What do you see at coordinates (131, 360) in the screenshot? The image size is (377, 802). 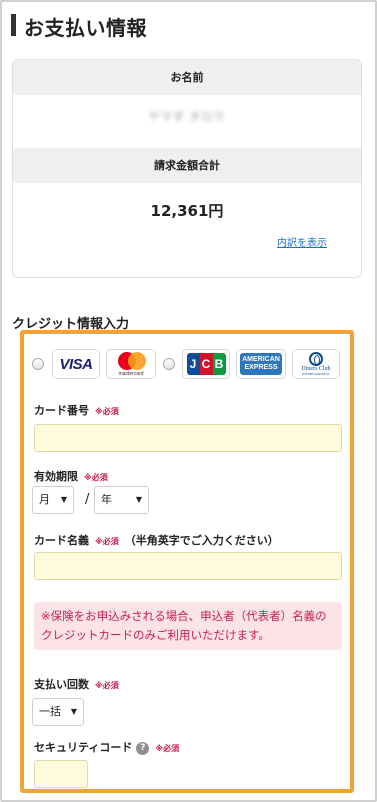 I see `mastercard-icon` at bounding box center [131, 360].